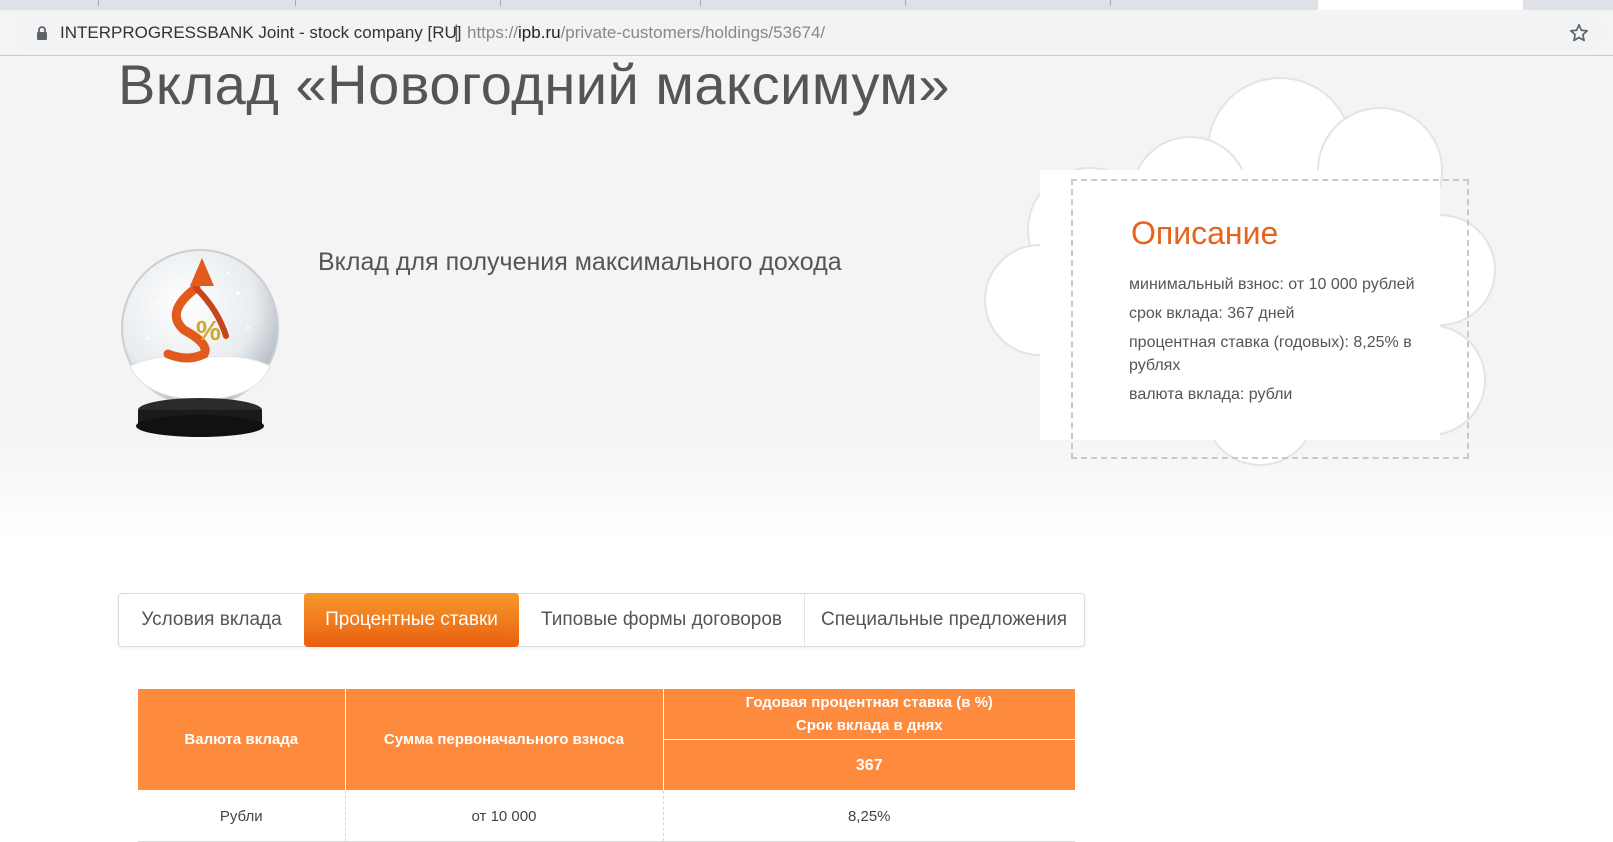 This screenshot has height=842, width=1613. Describe the element at coordinates (493, 32) in the screenshot. I see `url-scheme: https://` at that location.